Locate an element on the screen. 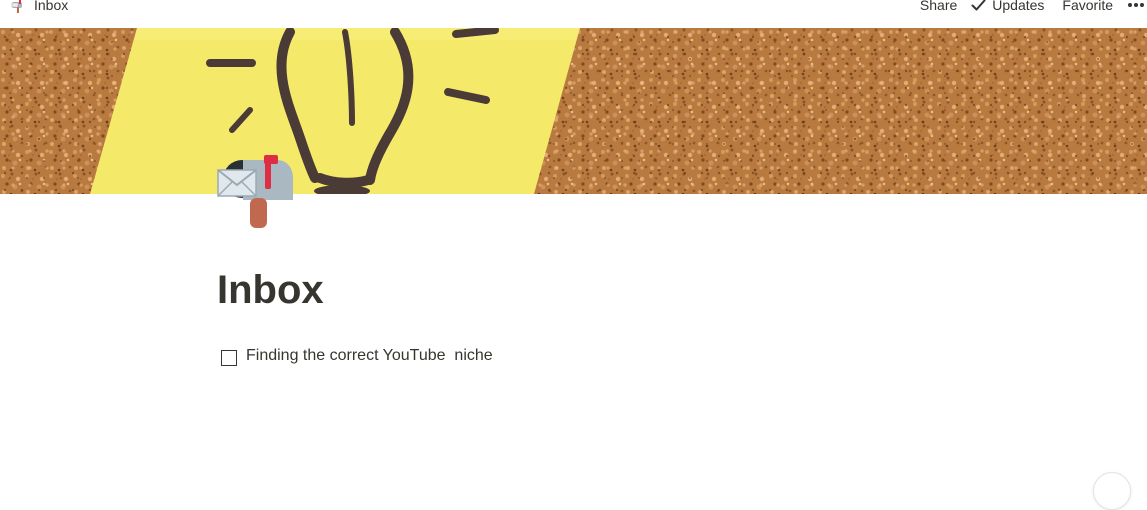 The width and height of the screenshot is (1147, 510). todo-checkbox is located at coordinates (229, 357).